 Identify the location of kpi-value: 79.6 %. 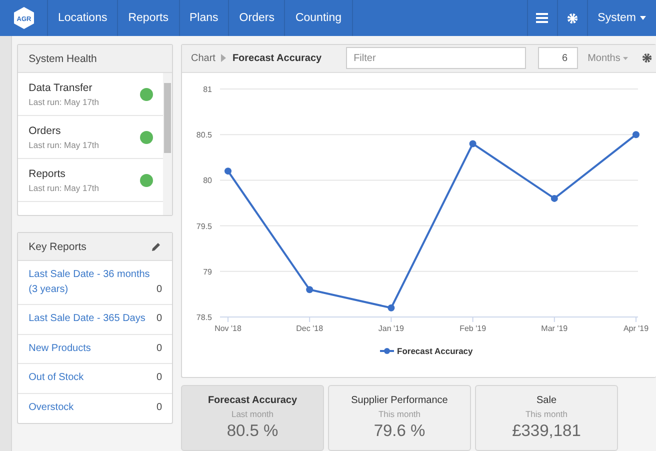
(400, 431).